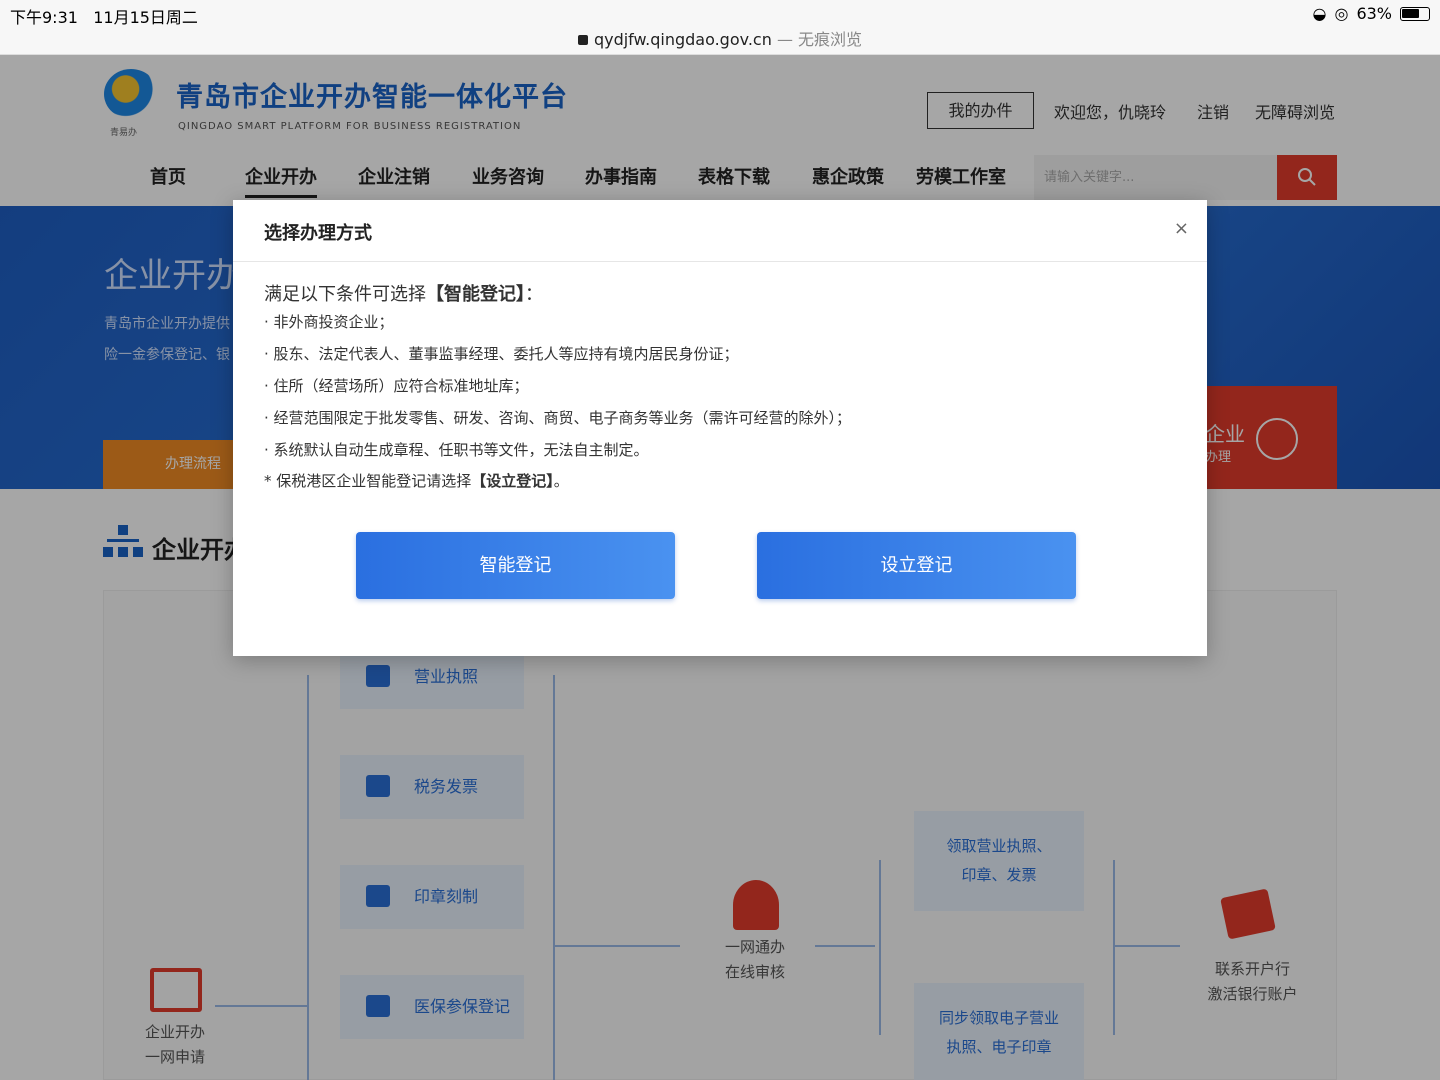 This screenshot has height=1080, width=1440. I want to click on status-right: ◒ ◎ 63%, so click(1371, 13).